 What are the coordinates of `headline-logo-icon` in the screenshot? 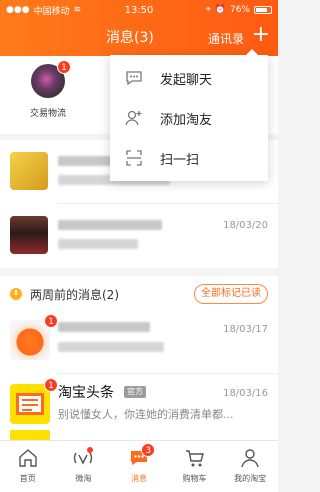 It's located at (30, 404).